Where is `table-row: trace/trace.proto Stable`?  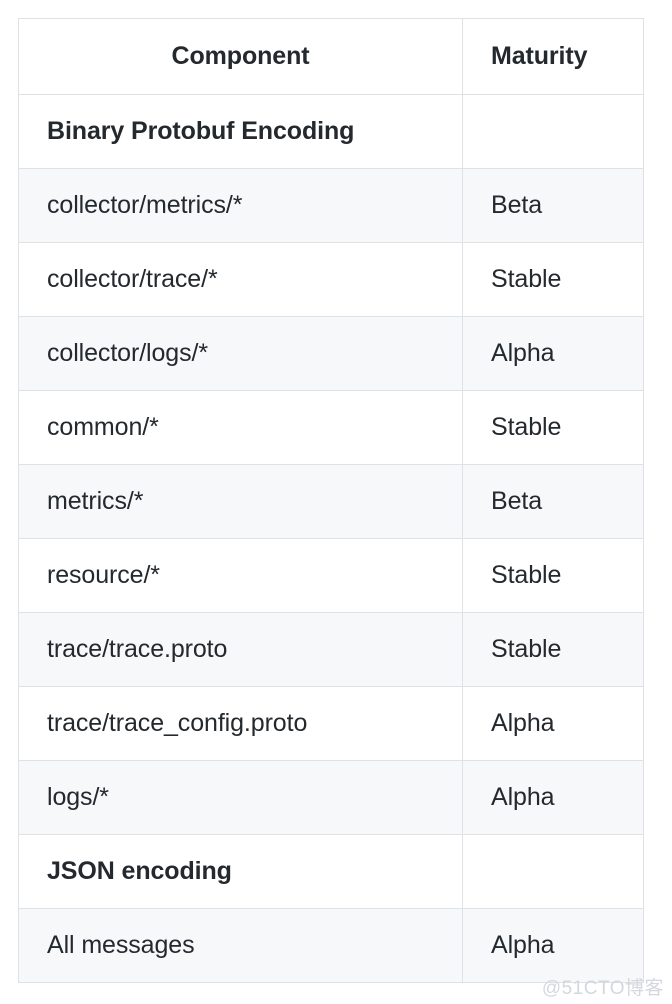 table-row: trace/trace.proto Stable is located at coordinates (331, 649).